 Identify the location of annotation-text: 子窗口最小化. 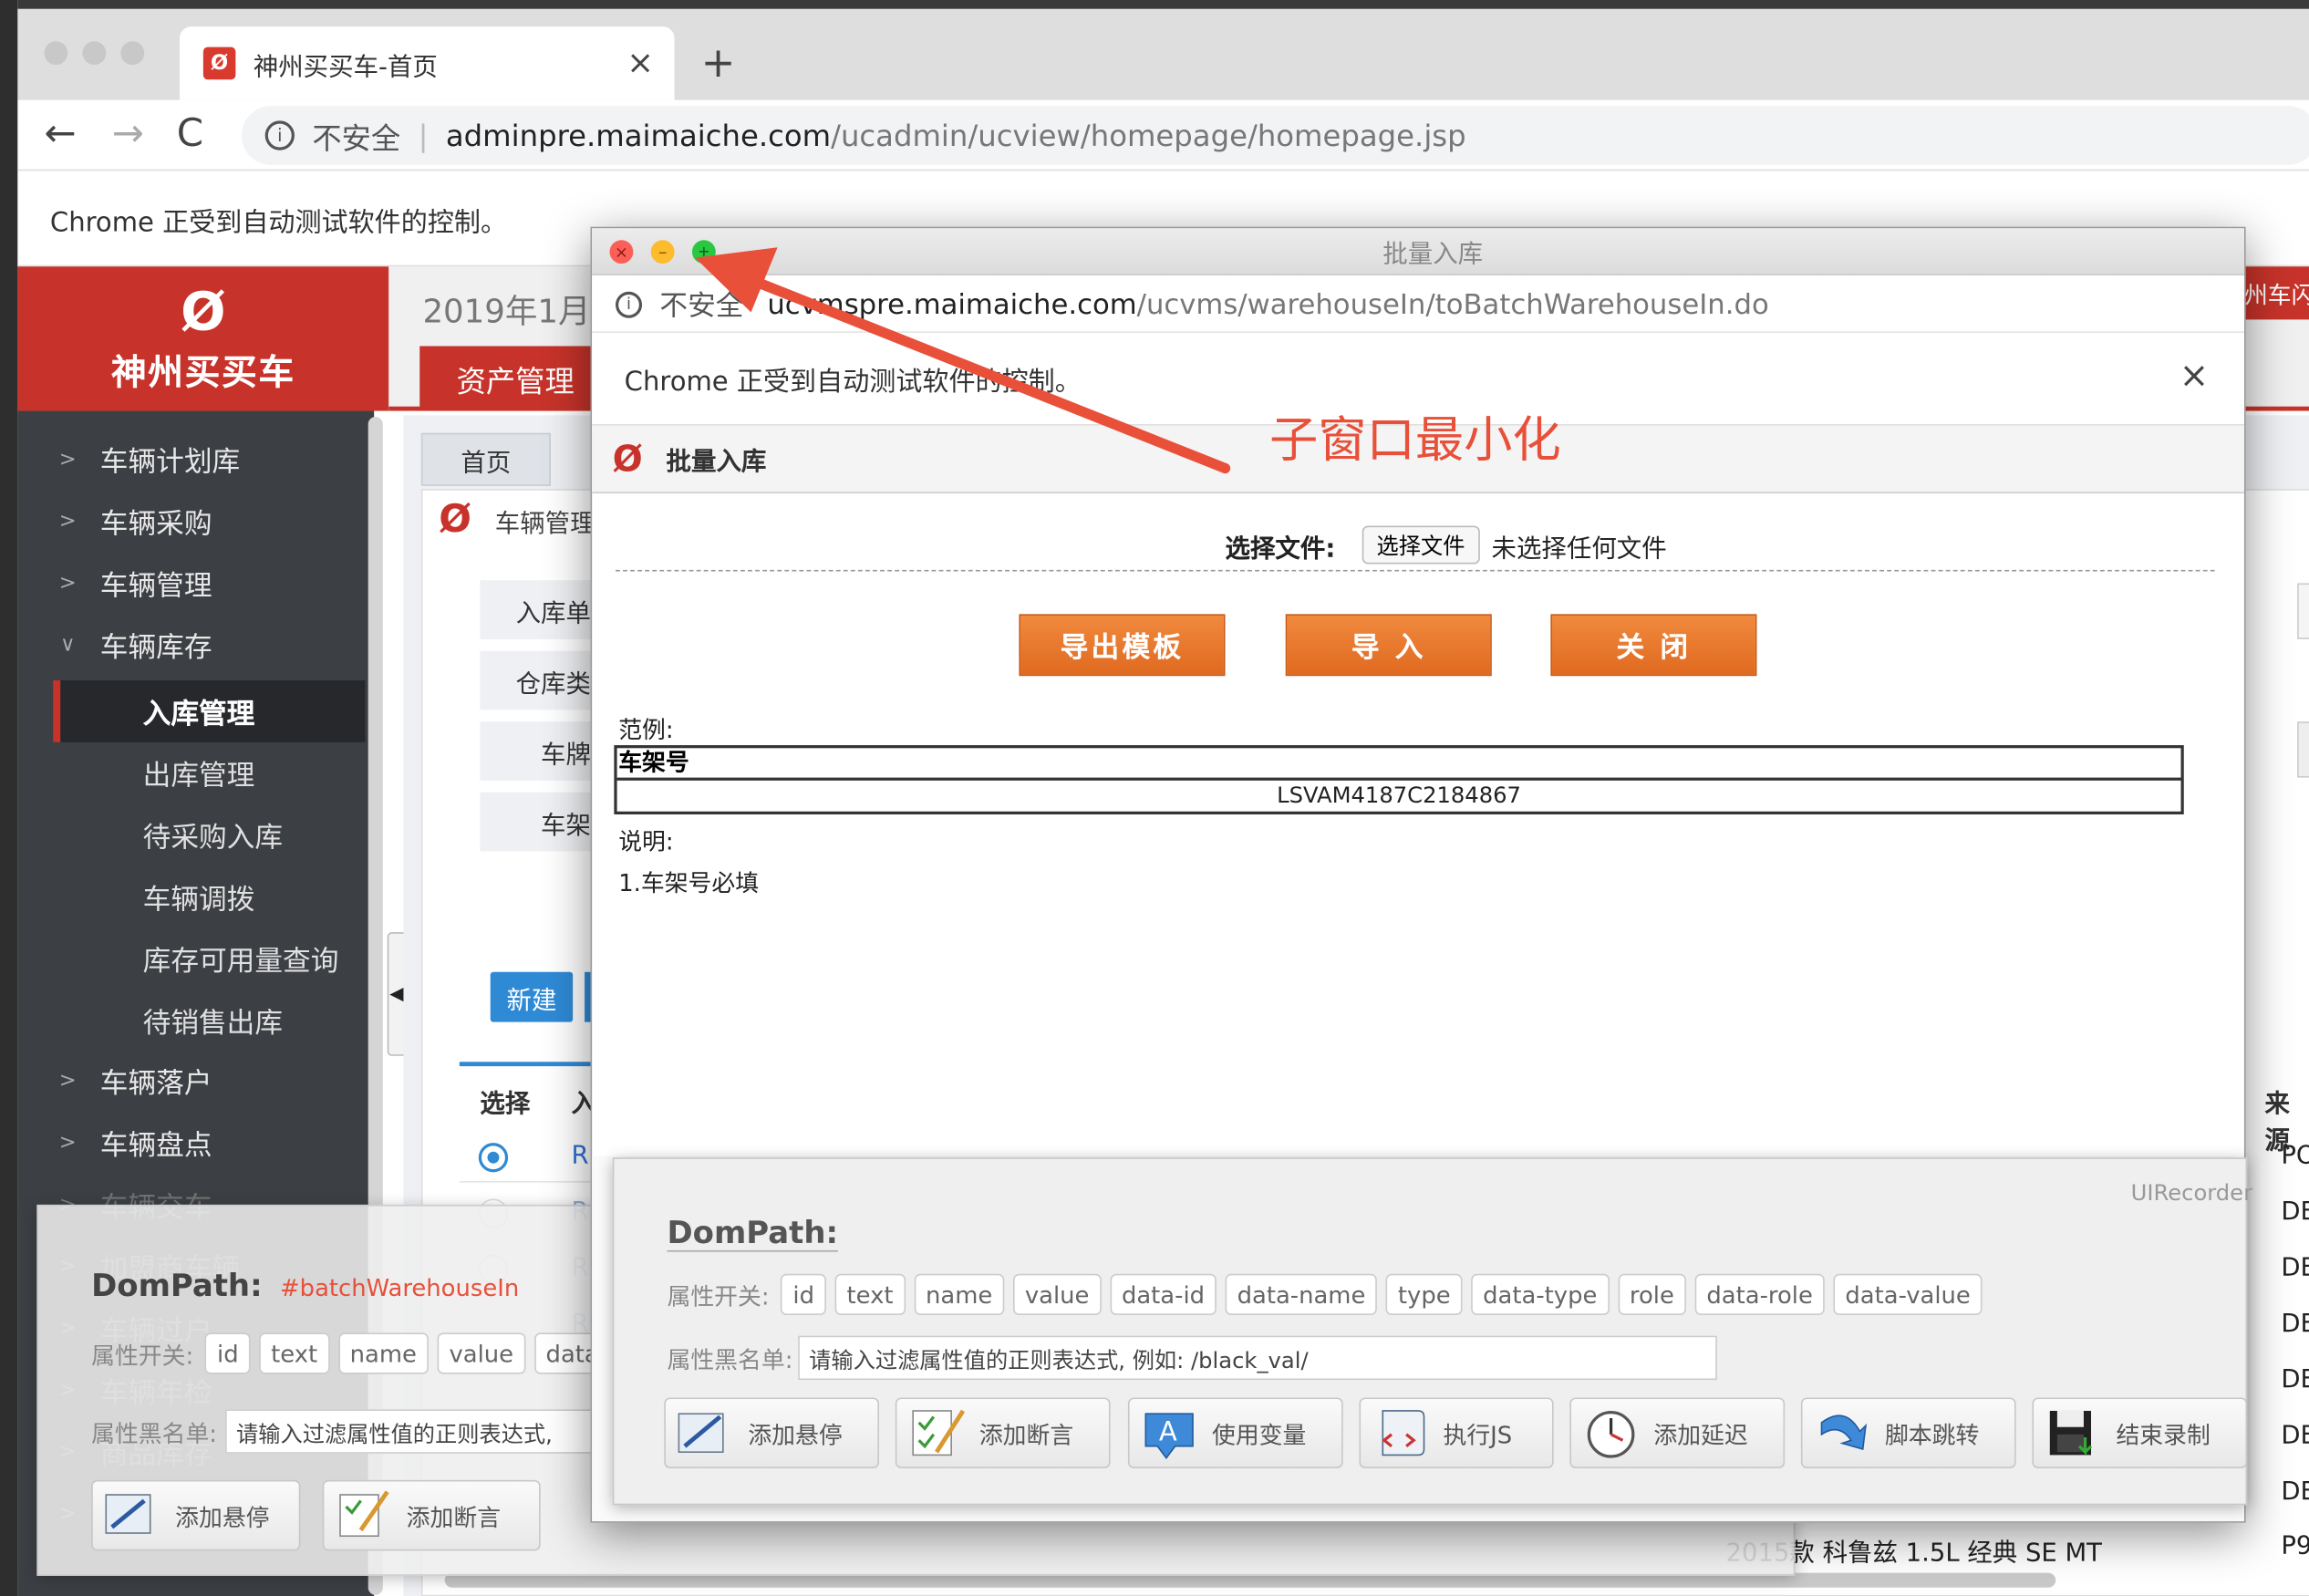
(1414, 440).